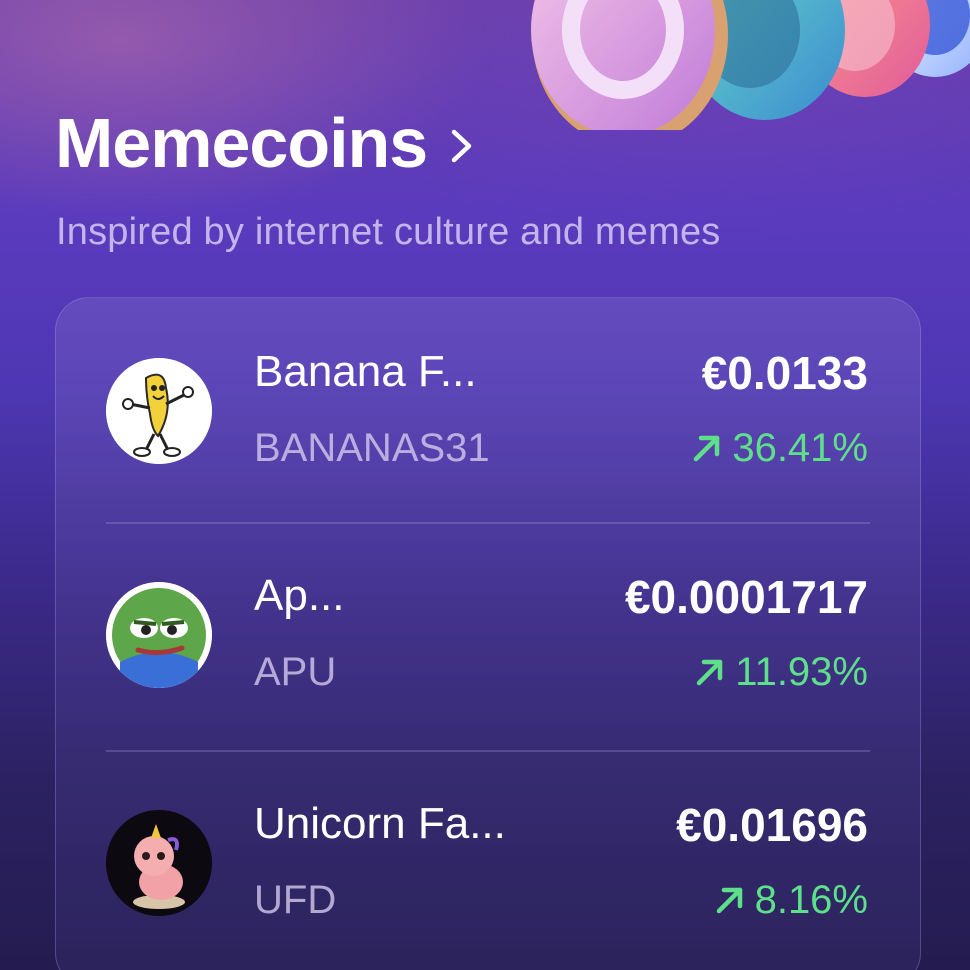 This screenshot has height=970, width=970. Describe the element at coordinates (801, 672) in the screenshot. I see `coin-change-value: 11.93%` at that location.